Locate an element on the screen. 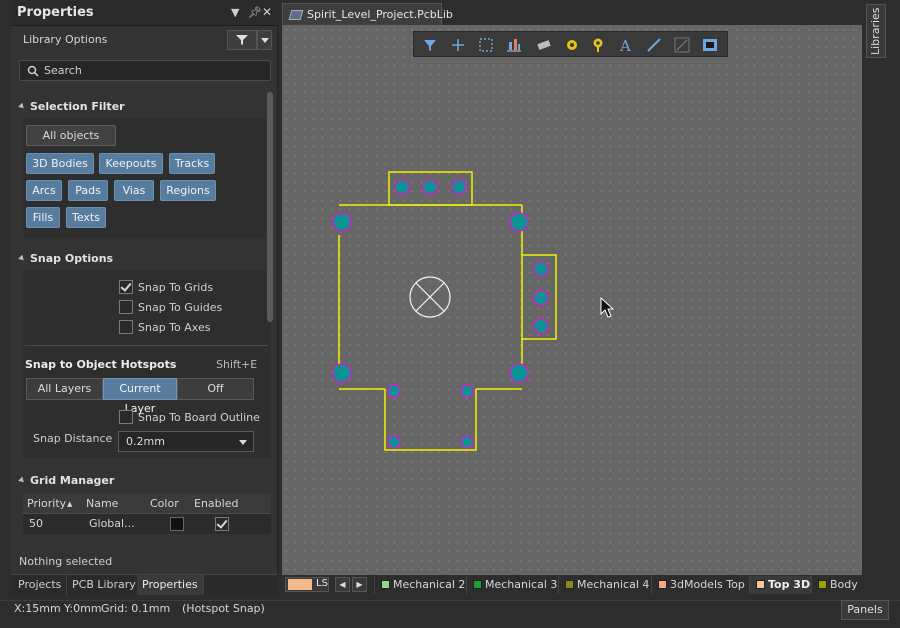 The image size is (900, 628). section-title: Selection Filter is located at coordinates (77, 106).